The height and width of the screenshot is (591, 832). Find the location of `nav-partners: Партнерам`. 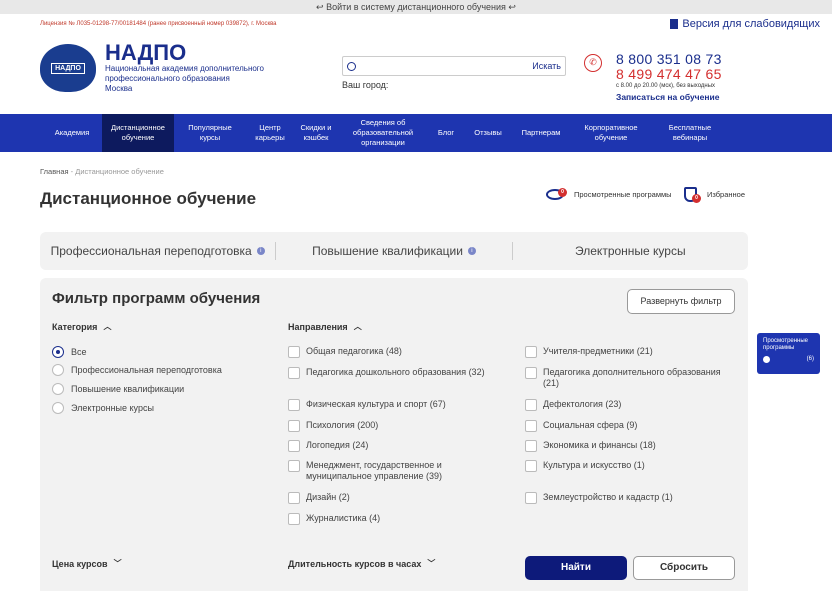

nav-partners: Партнерам is located at coordinates (541, 133).